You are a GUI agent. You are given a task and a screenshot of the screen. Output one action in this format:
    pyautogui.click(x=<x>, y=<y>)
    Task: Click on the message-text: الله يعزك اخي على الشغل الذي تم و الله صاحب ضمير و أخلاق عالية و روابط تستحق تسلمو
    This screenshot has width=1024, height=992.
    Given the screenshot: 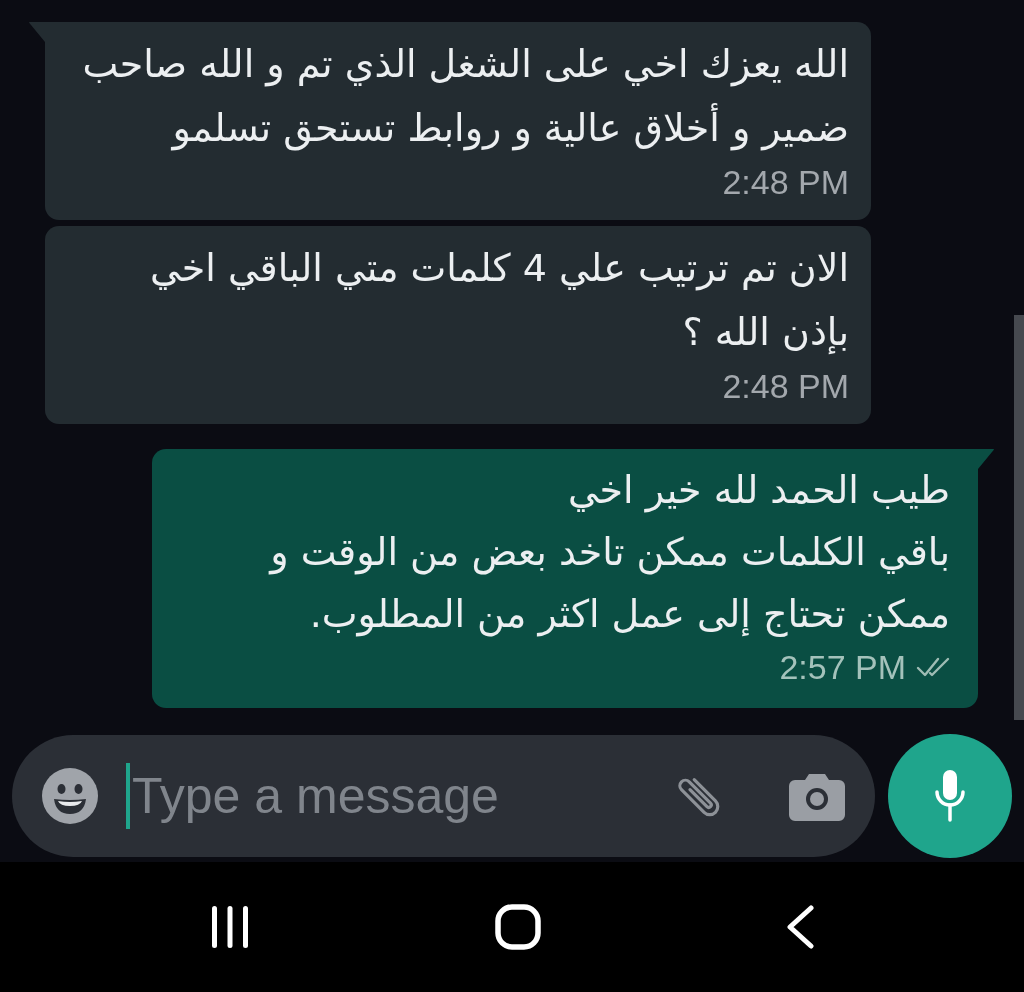 What is the action you would take?
    pyautogui.click(x=465, y=97)
    